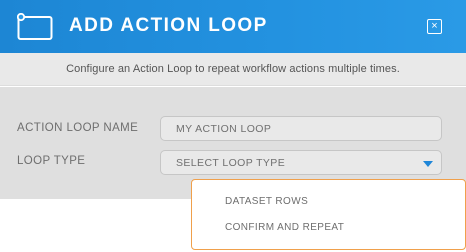 This screenshot has width=466, height=252. What do you see at coordinates (168, 25) in the screenshot?
I see `dialog-title: ADD ACTION LOOP` at bounding box center [168, 25].